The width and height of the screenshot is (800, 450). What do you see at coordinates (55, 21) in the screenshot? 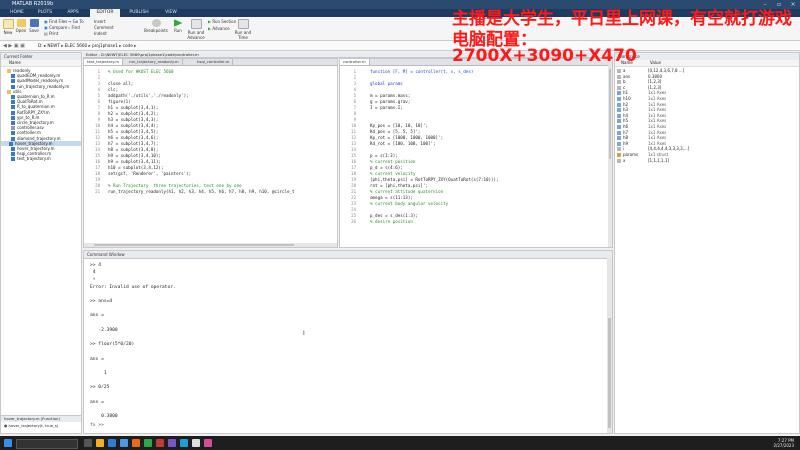
I see `find-files-button: ▣ Find Files` at bounding box center [55, 21].